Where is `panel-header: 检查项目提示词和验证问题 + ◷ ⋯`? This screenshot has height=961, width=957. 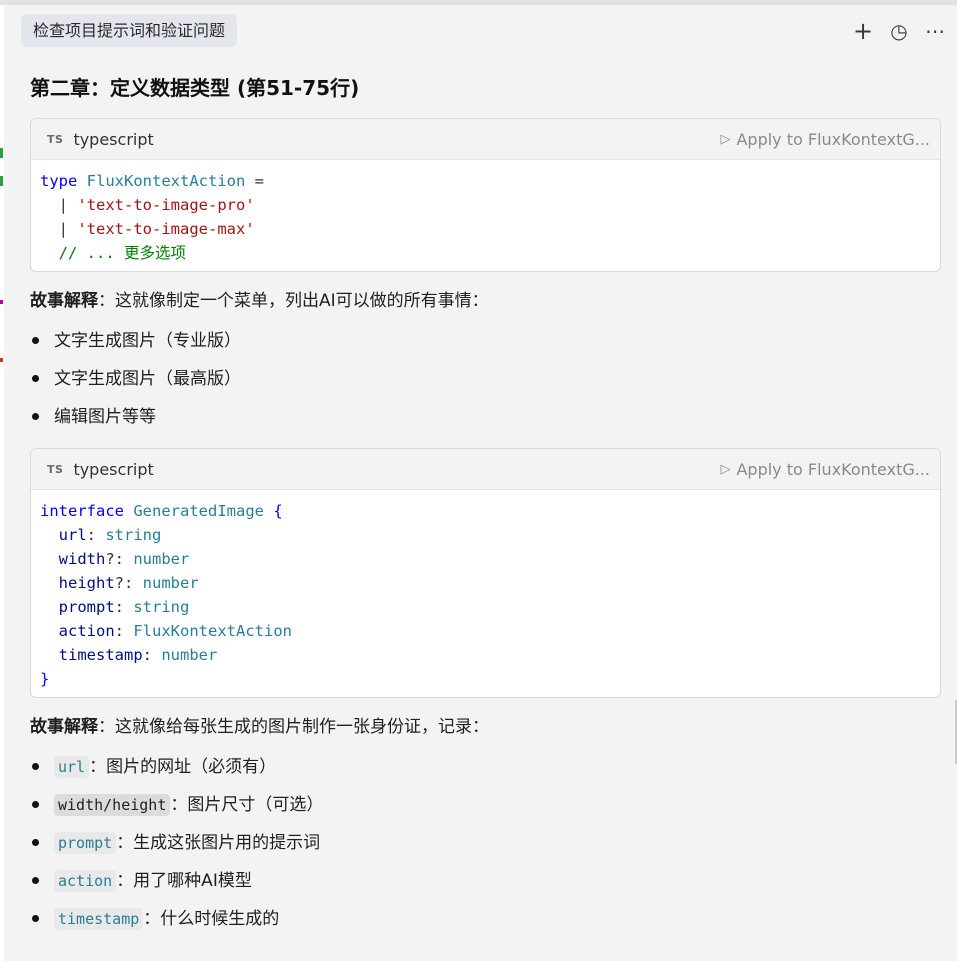
panel-header: 检查项目提示词和验证问题 + ◷ ⋯ is located at coordinates (478, 31).